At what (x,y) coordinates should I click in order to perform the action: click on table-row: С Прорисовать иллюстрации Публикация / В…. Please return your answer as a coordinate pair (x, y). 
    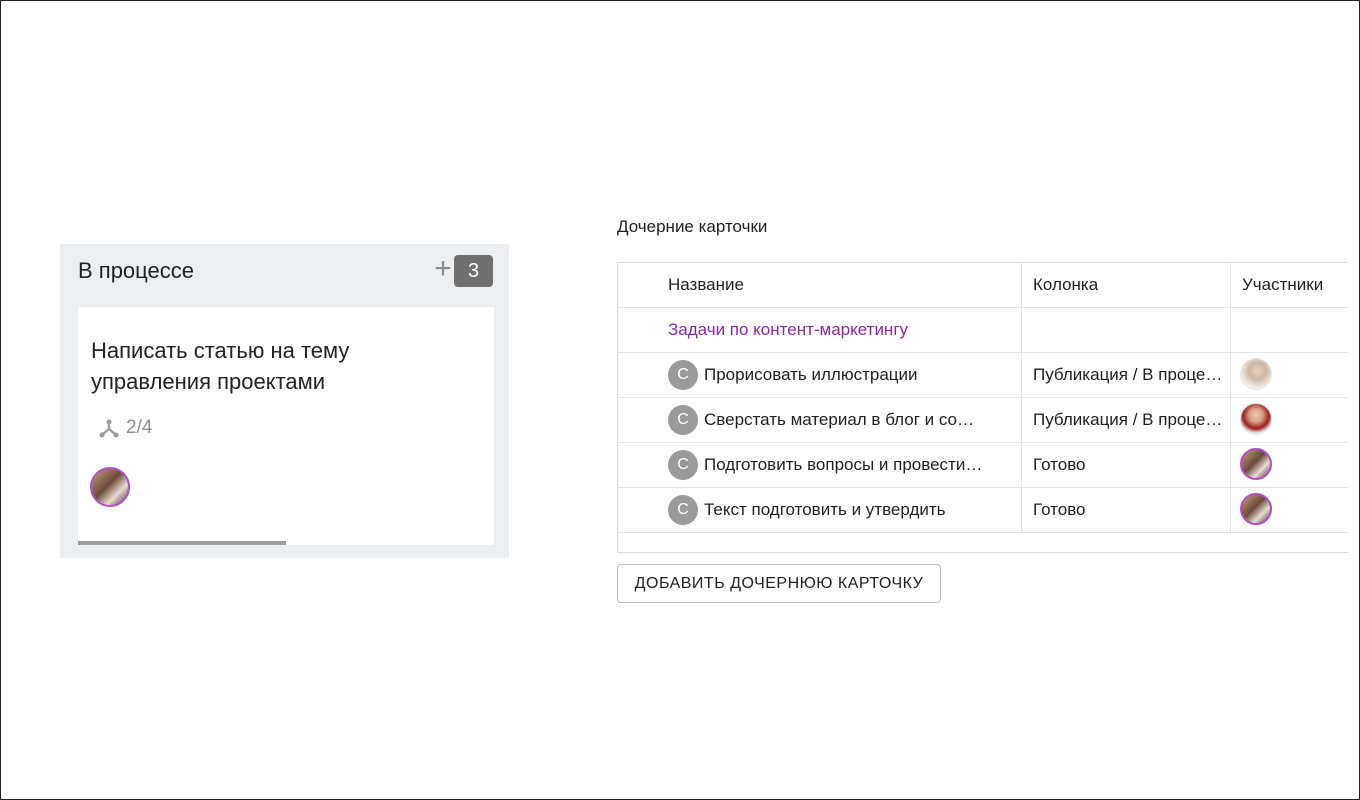
    Looking at the image, I should click on (983, 375).